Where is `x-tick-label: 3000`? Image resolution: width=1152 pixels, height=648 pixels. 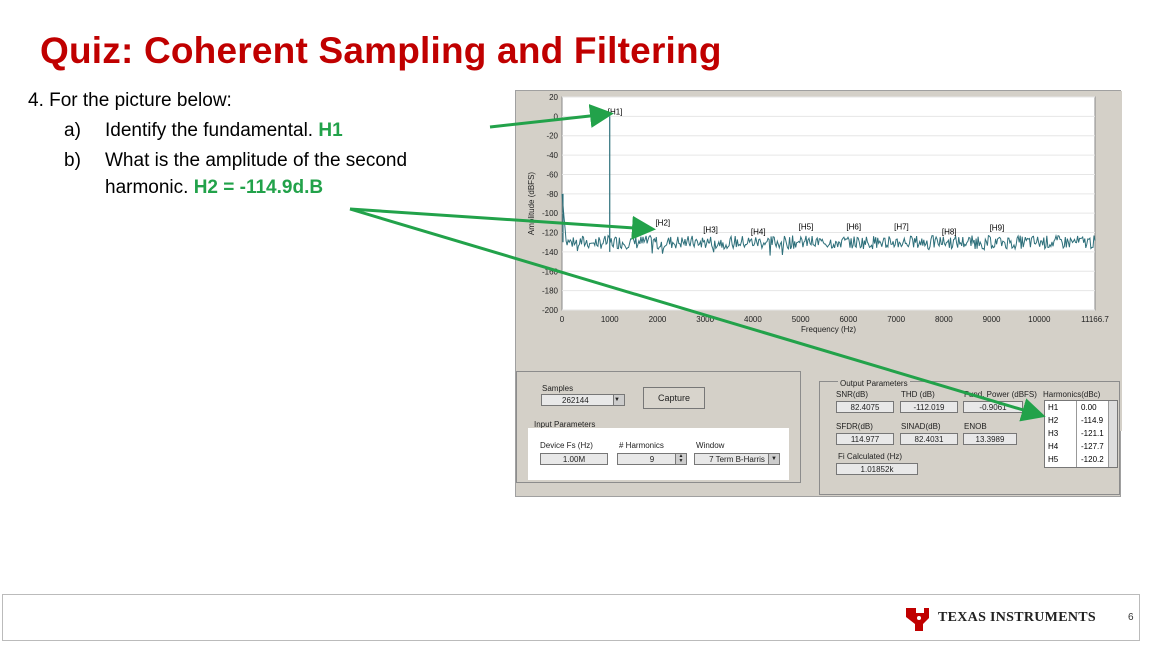 x-tick-label: 3000 is located at coordinates (705, 319).